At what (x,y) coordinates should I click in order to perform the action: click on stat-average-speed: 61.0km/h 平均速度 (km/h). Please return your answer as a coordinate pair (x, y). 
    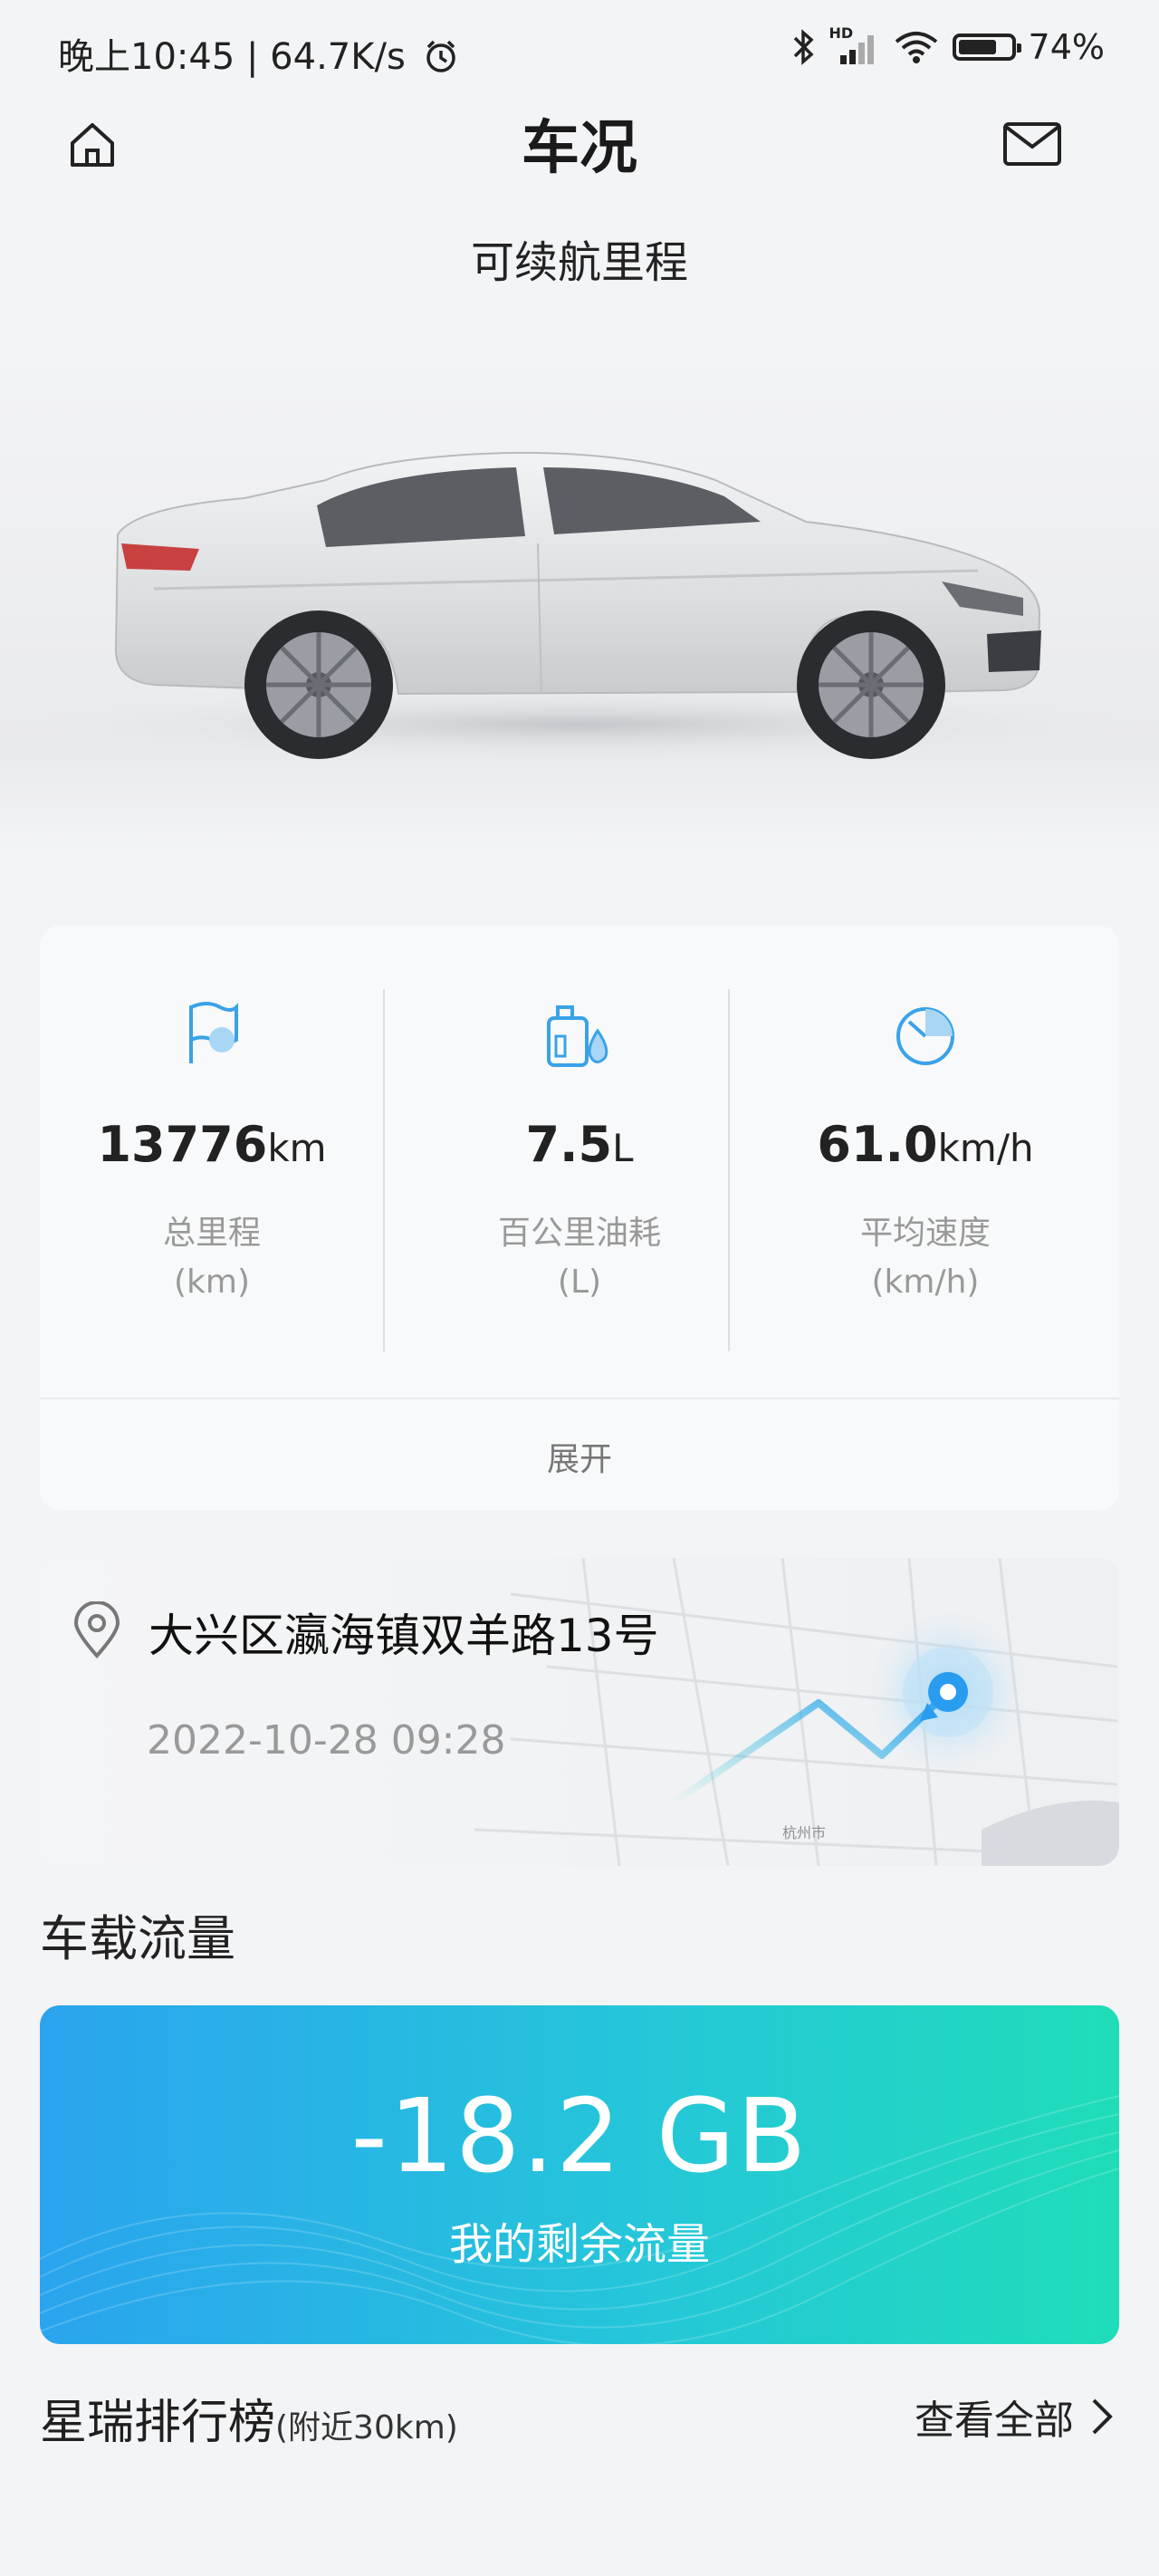
    Looking at the image, I should click on (925, 1152).